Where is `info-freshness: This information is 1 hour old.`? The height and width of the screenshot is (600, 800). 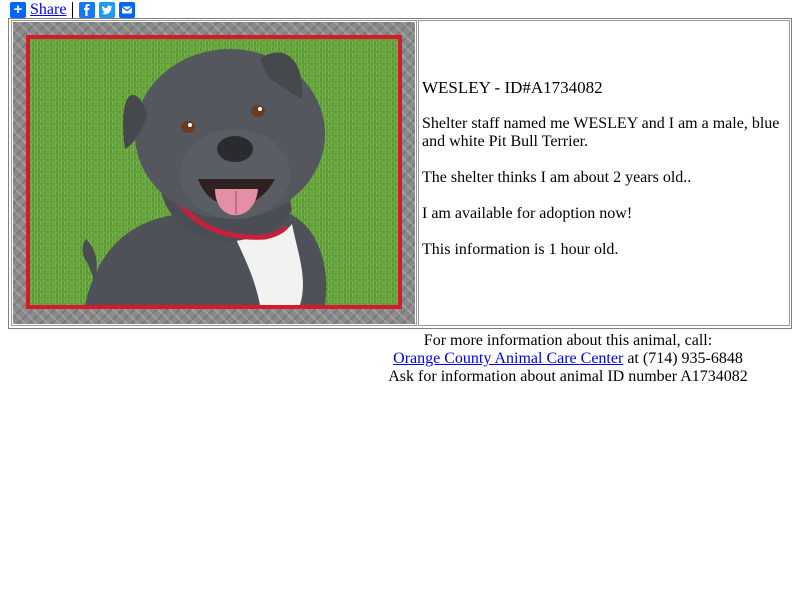 info-freshness: This information is 1 hour old. is located at coordinates (520, 249).